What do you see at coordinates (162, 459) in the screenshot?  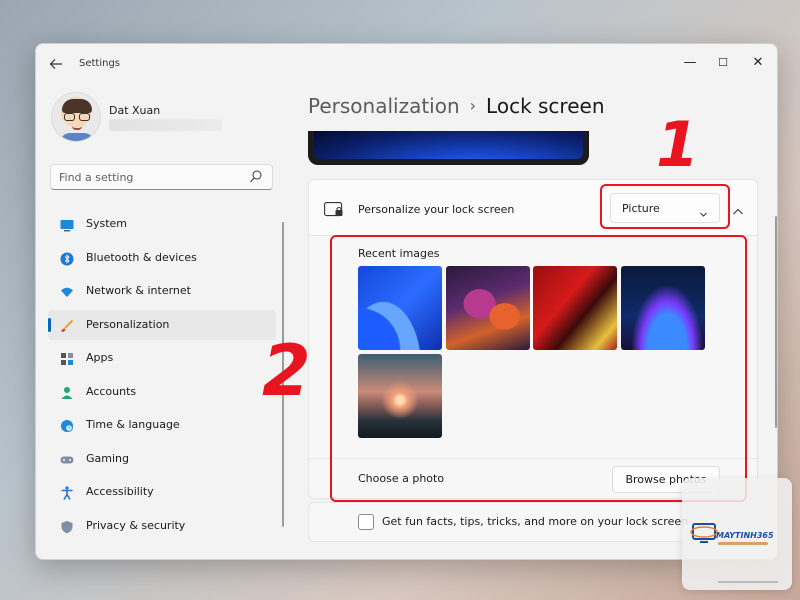 I see `sidebar-item-gaming: Gaming` at bounding box center [162, 459].